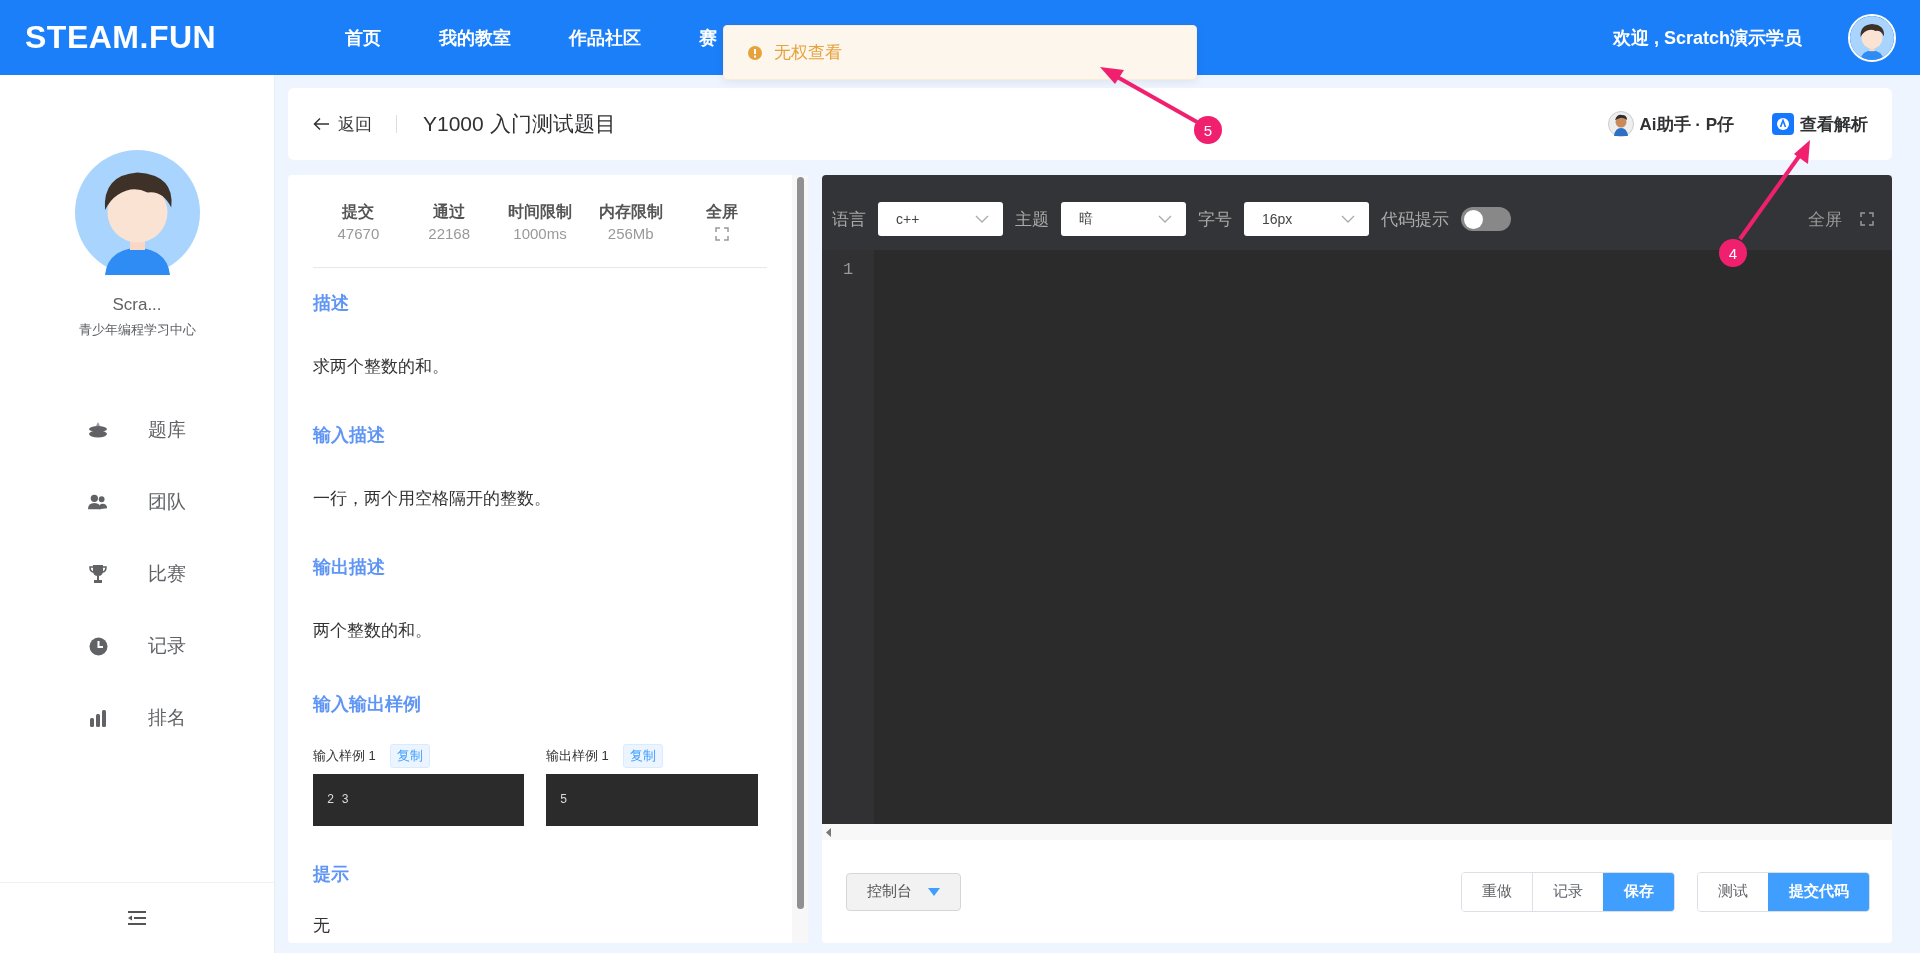  I want to click on welcome-text: 欢迎 , Scratch演示学员, so click(1707, 38).